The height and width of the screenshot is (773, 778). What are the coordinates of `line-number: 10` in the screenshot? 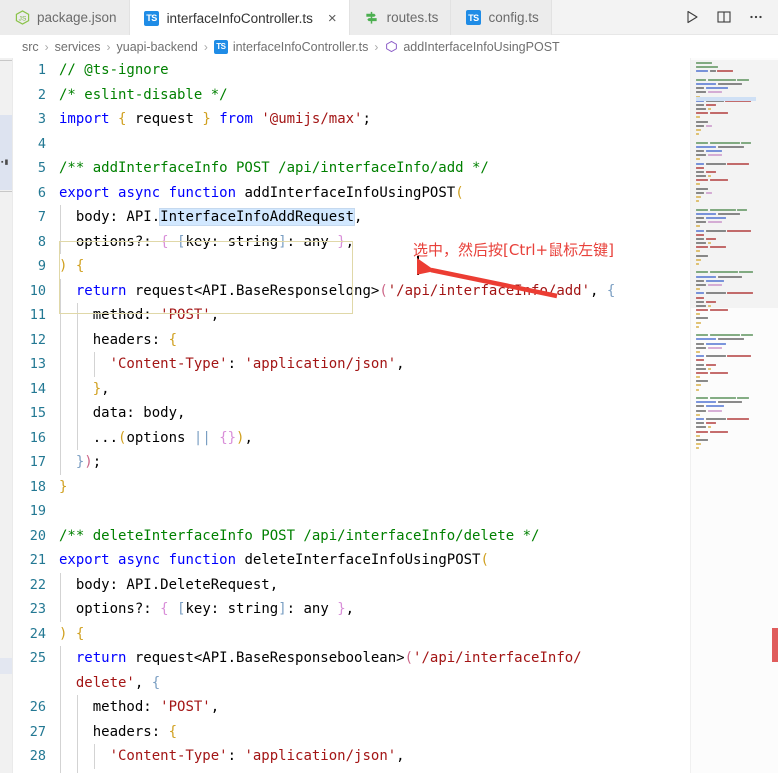 It's located at (37, 290).